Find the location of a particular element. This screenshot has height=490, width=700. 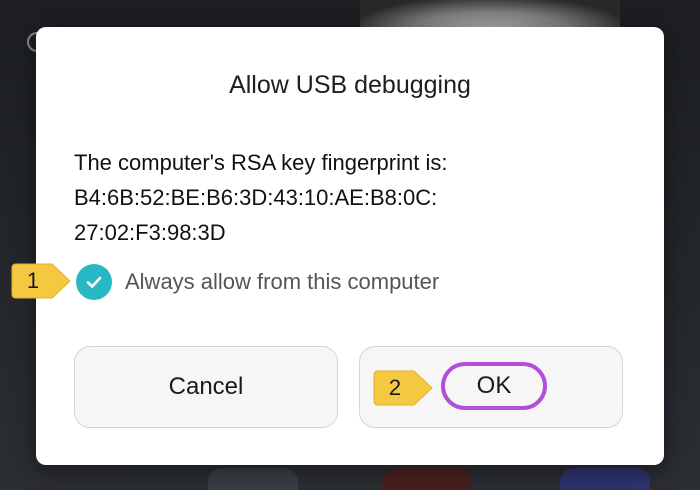

step-1-callout: 1 is located at coordinates (41, 281).